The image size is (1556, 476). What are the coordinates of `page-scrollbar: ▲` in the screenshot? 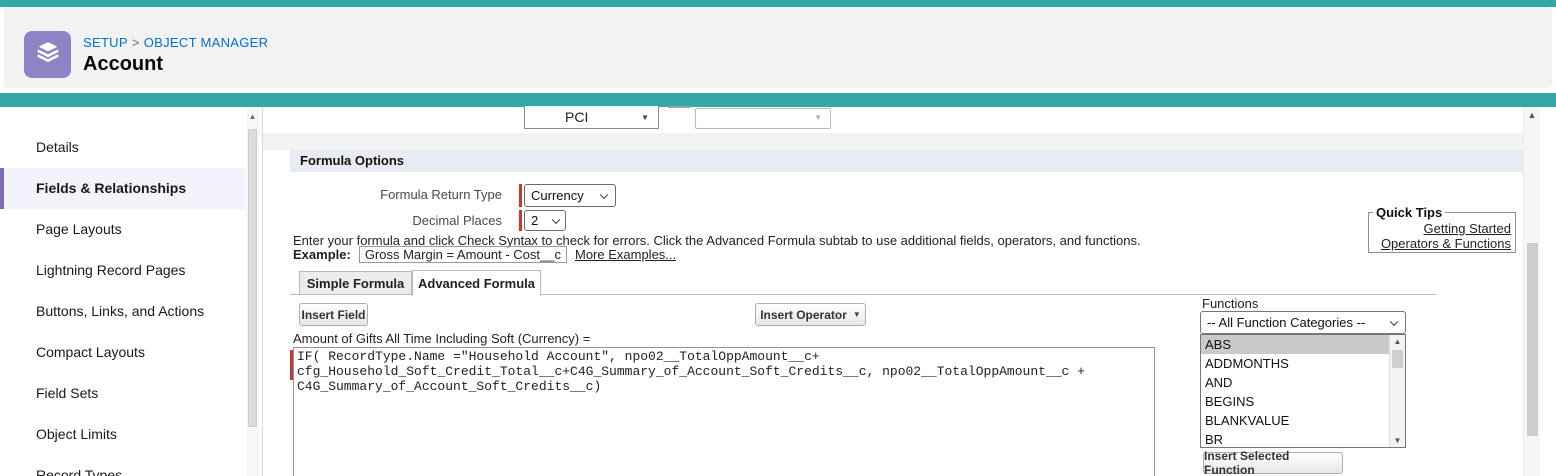 It's located at (1531, 291).